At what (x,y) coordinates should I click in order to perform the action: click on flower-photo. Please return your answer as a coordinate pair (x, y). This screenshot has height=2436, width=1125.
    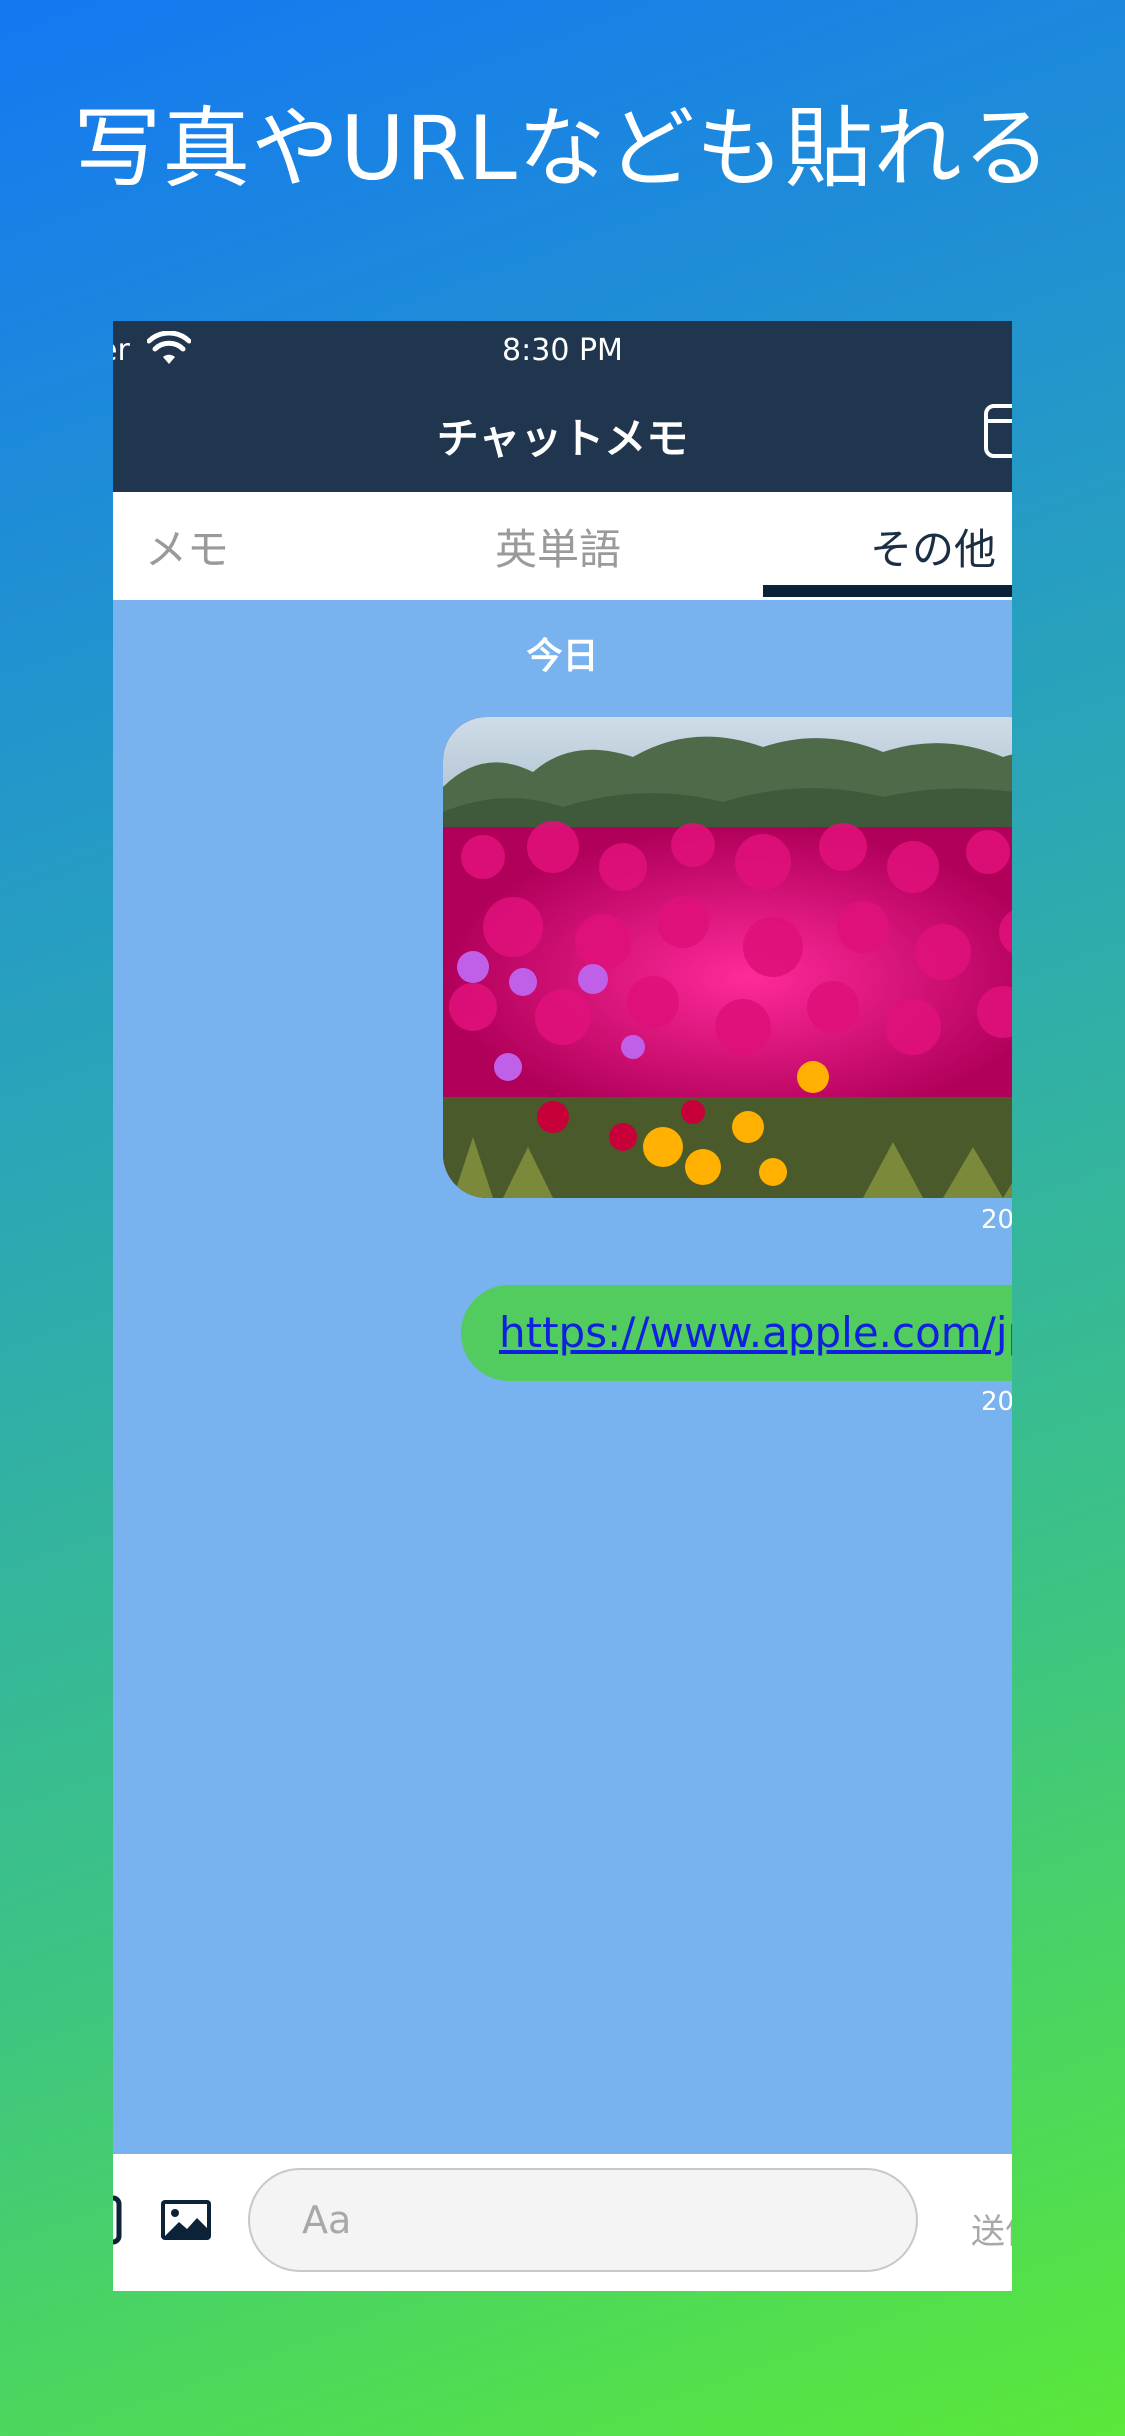
    Looking at the image, I should click on (727, 957).